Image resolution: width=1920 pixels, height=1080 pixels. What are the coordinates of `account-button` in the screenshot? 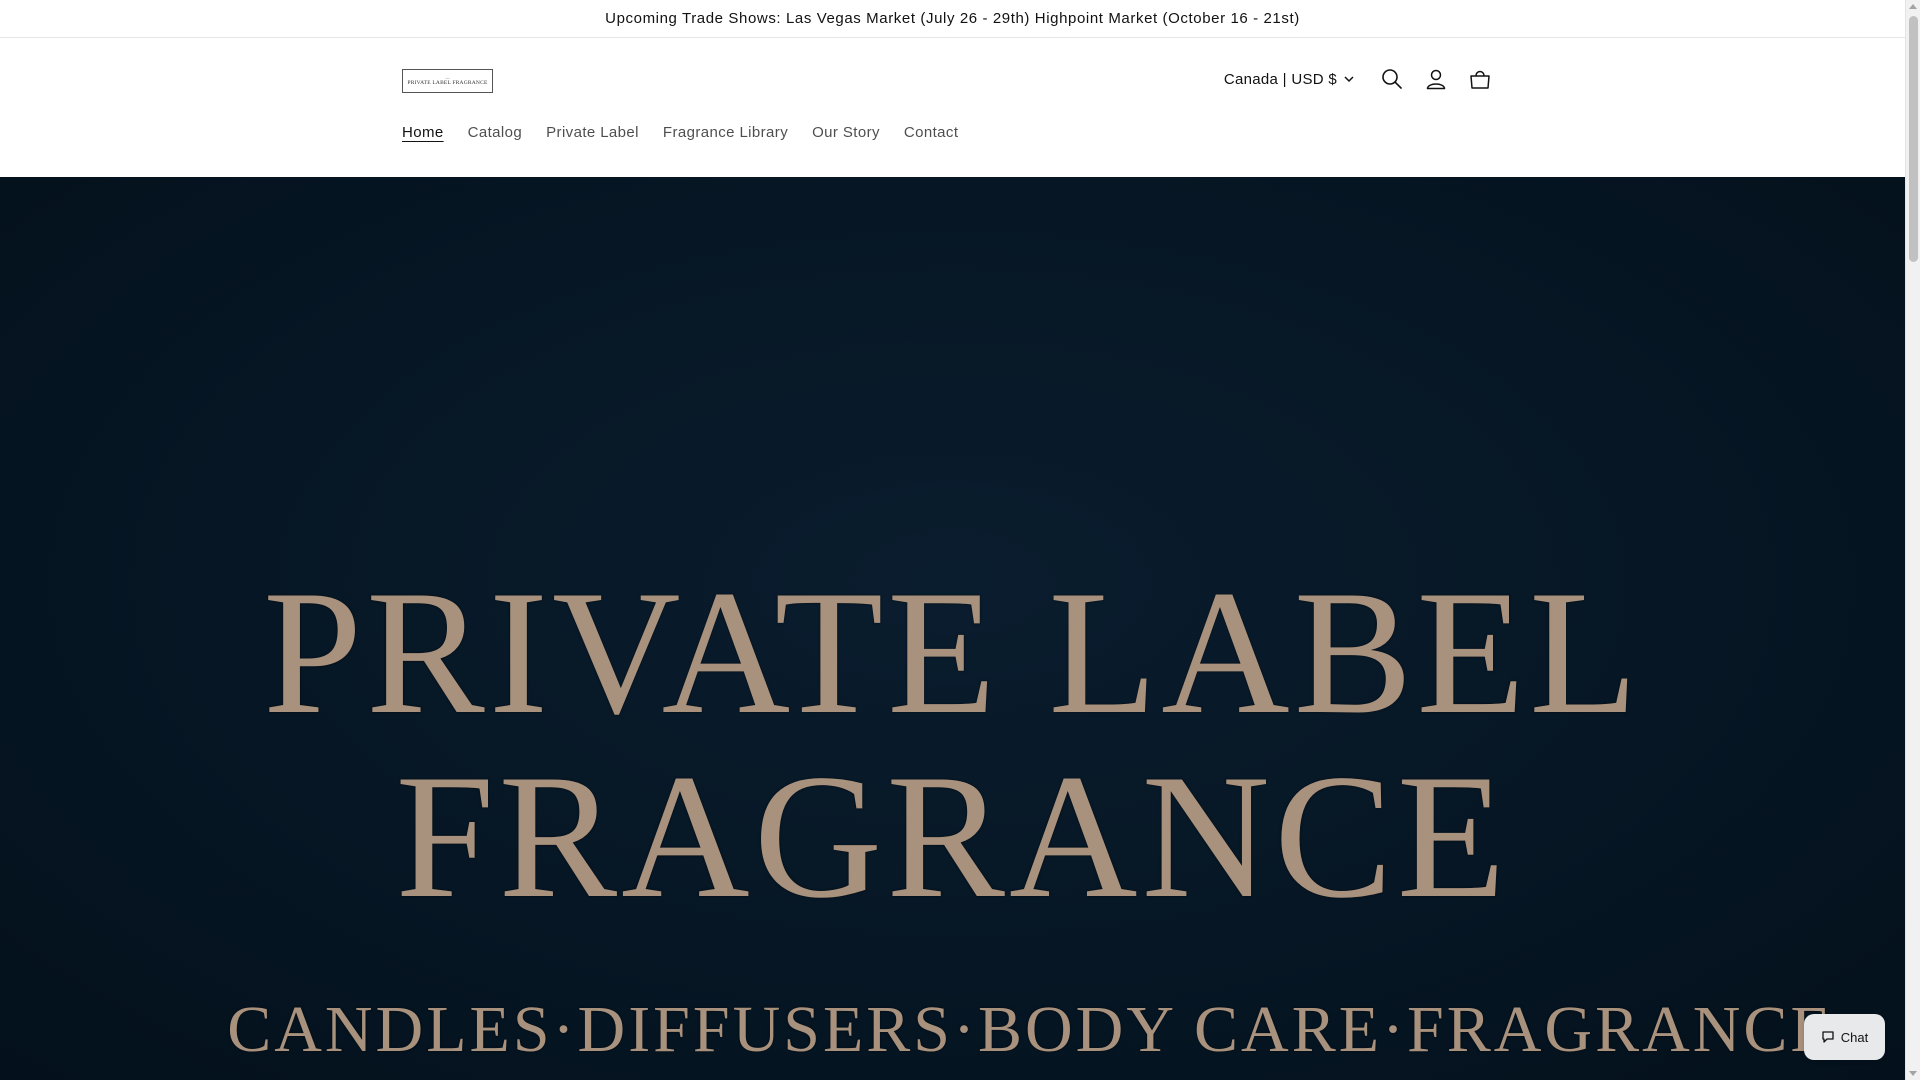 It's located at (1436, 79).